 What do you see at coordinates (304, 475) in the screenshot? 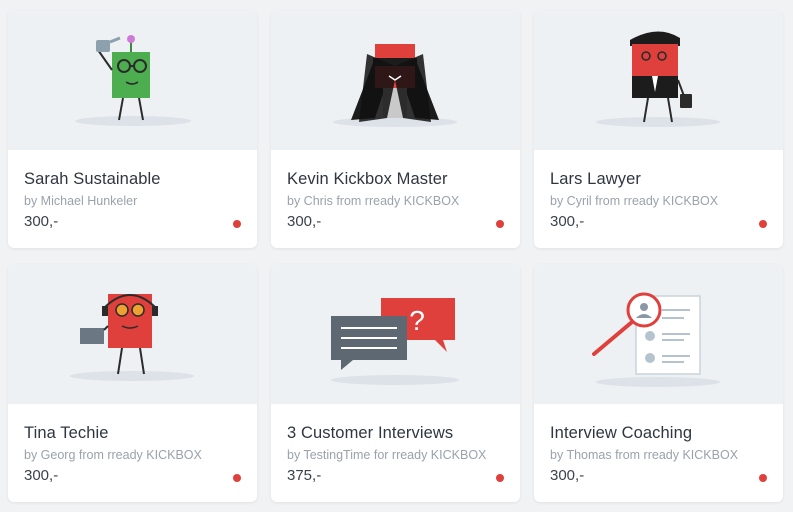
I see `card-price: 375,-` at bounding box center [304, 475].